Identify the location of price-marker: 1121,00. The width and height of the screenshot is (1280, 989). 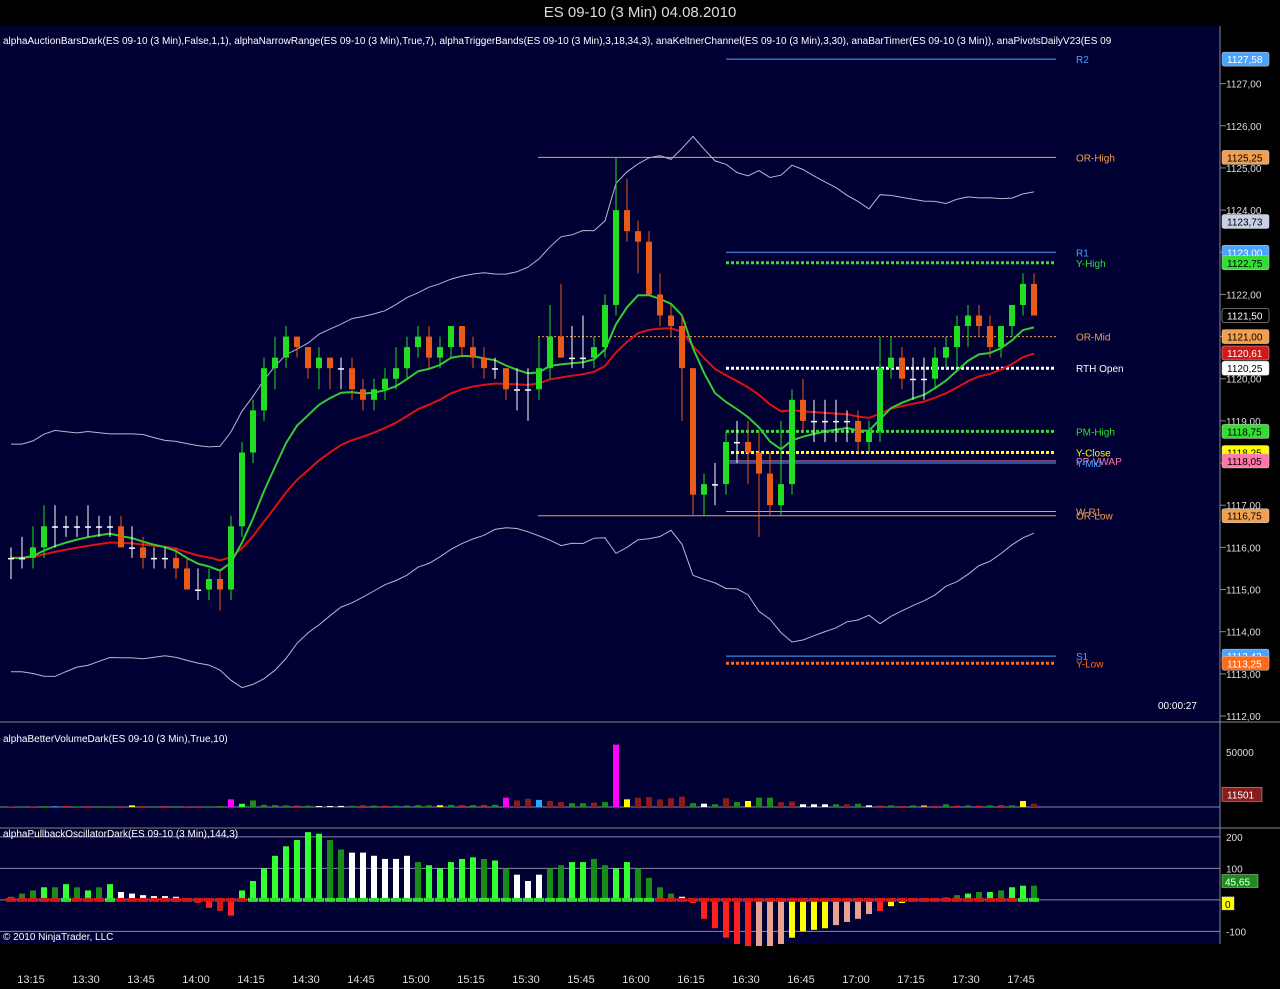
(1245, 336).